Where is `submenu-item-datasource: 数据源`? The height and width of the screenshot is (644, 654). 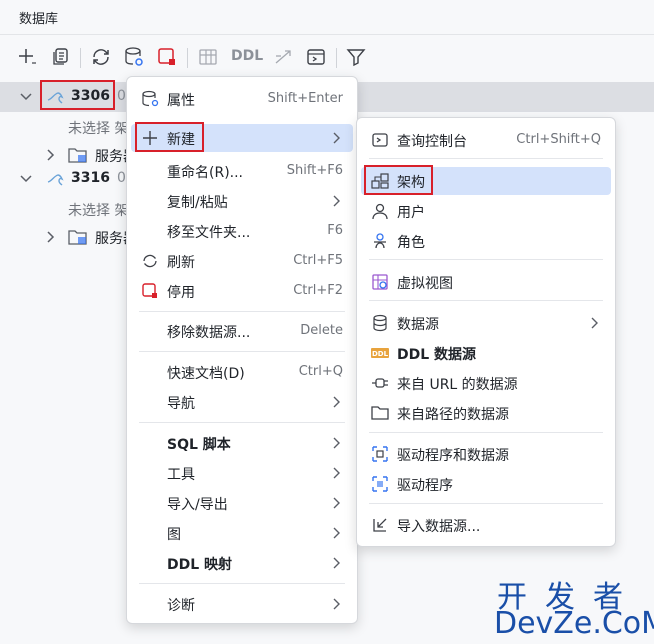
submenu-item-datasource: 数据源 is located at coordinates (486, 323).